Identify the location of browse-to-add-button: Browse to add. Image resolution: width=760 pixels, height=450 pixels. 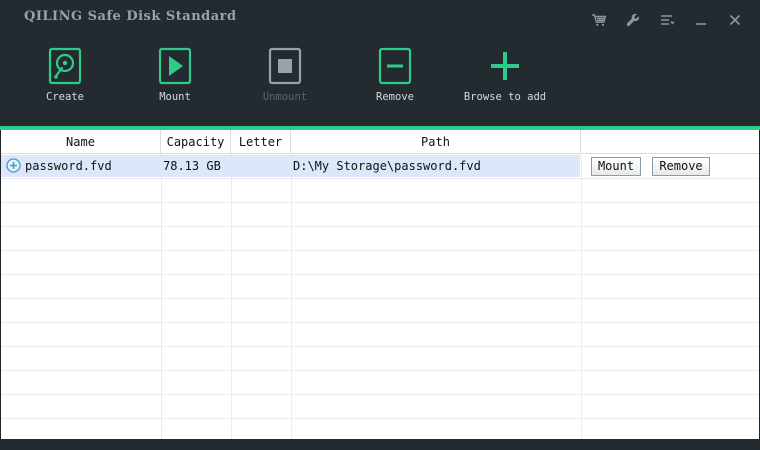
(505, 81).